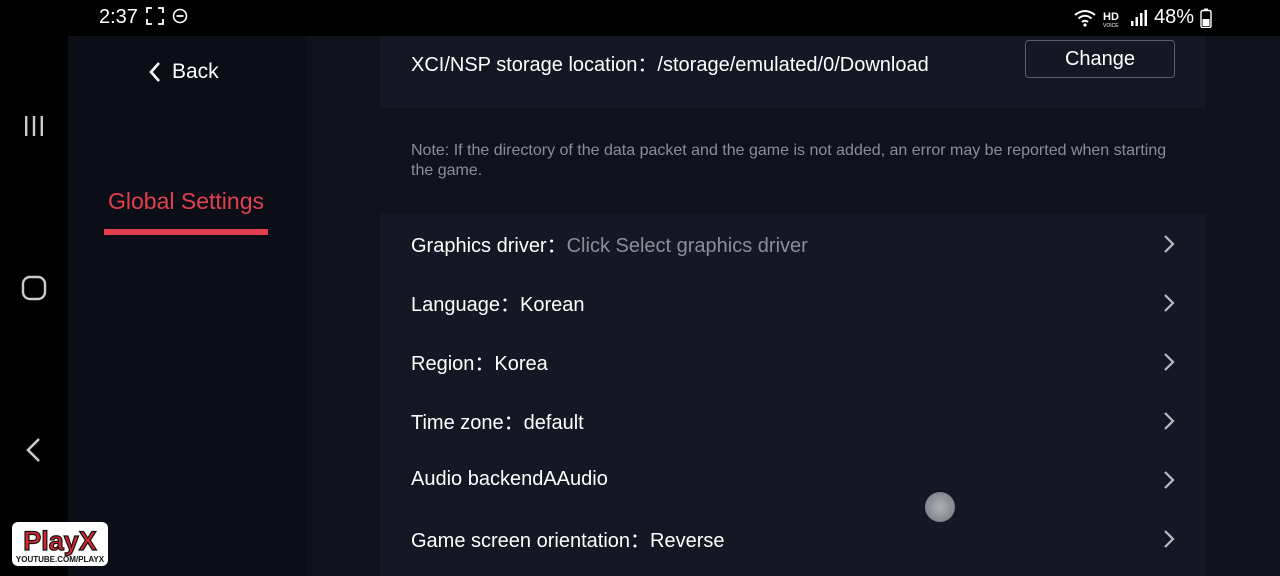  I want to click on signal-icon, so click(1138, 17).